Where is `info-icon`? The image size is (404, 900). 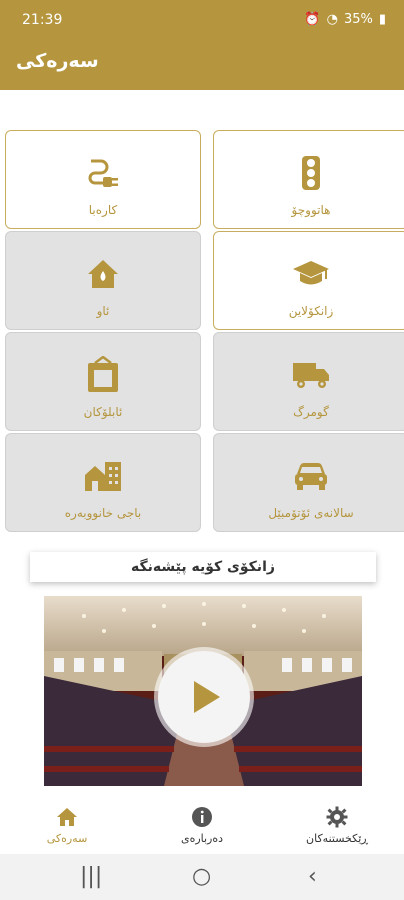
info-icon is located at coordinates (202, 817).